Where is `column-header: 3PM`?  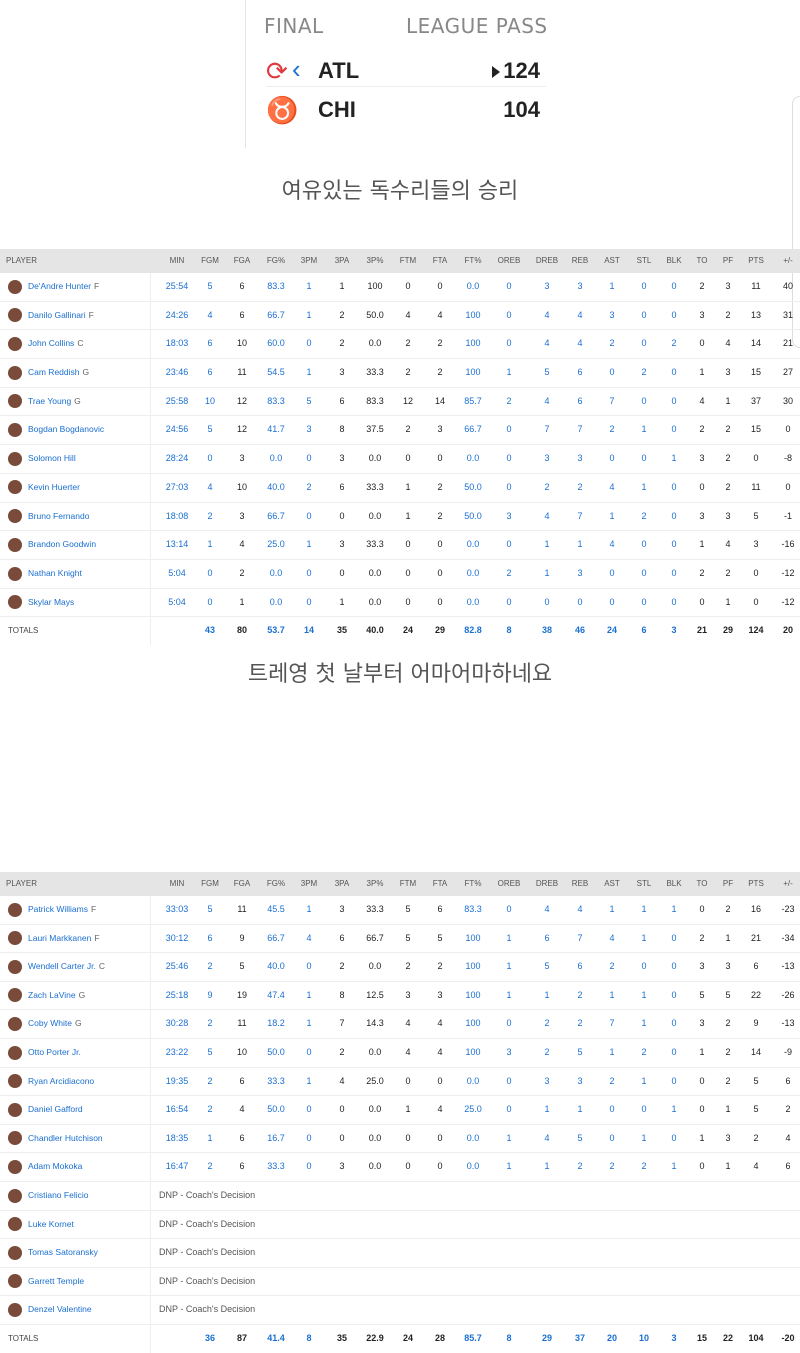 column-header: 3PM is located at coordinates (309, 884).